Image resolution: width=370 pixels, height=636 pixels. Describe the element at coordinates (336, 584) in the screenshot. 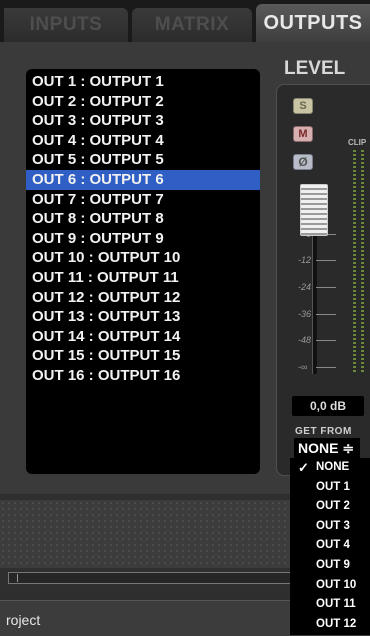

I see `dropdown-option-label: OUT 10` at that location.